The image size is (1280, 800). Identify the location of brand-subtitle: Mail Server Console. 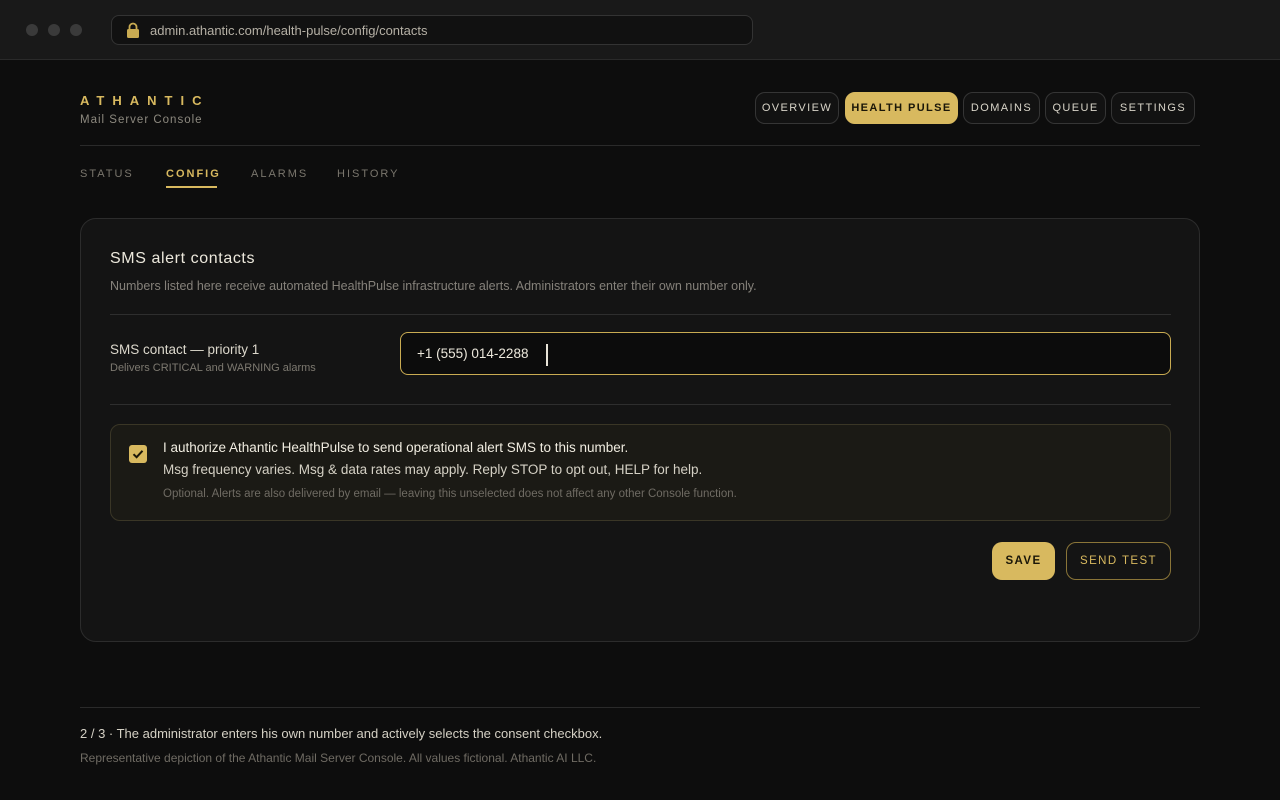
(141, 120).